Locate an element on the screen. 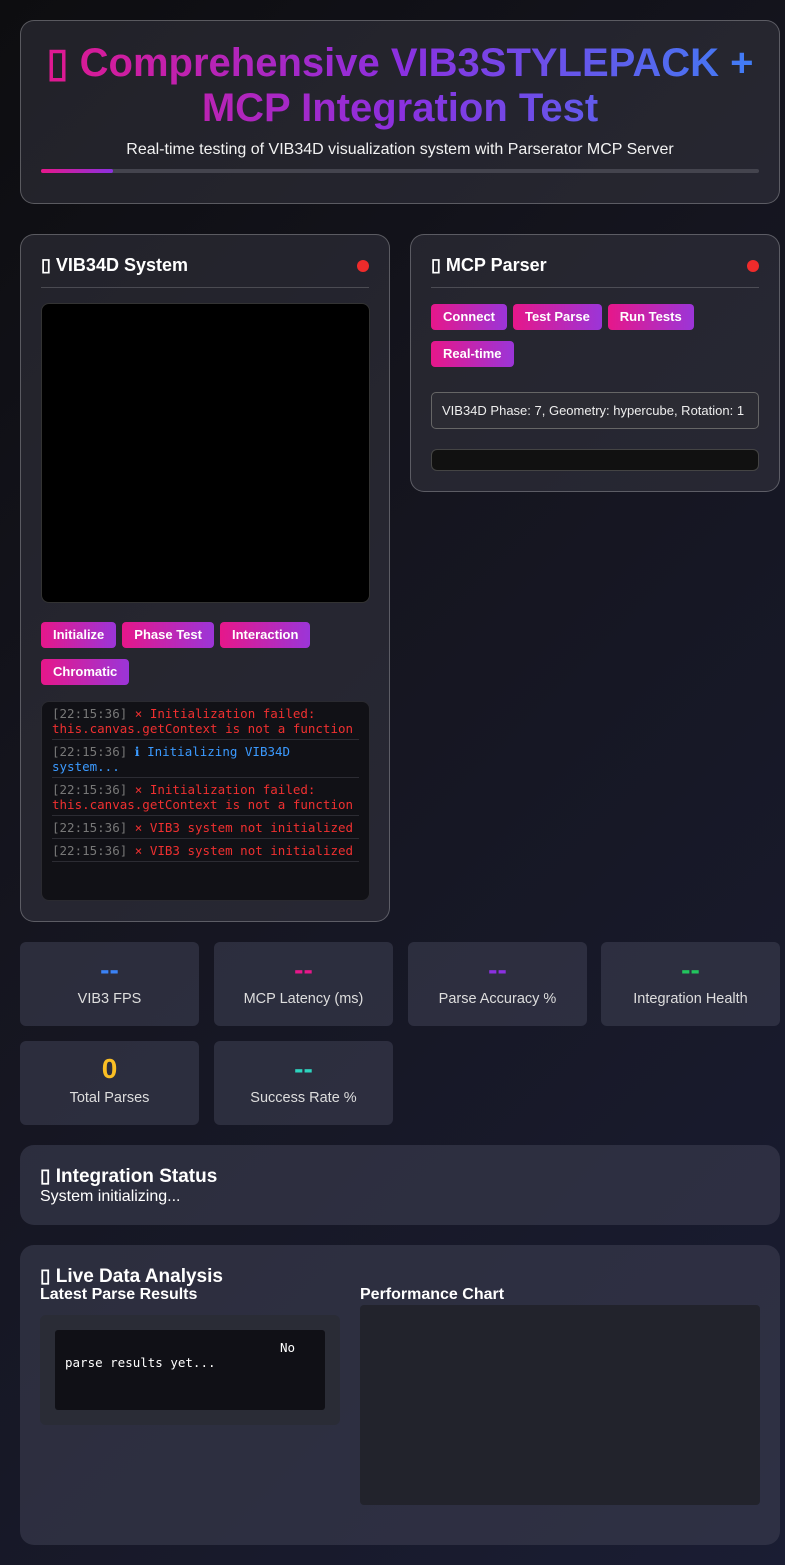 This screenshot has height=1565, width=785. metric-card: -- Integration Health is located at coordinates (690, 984).